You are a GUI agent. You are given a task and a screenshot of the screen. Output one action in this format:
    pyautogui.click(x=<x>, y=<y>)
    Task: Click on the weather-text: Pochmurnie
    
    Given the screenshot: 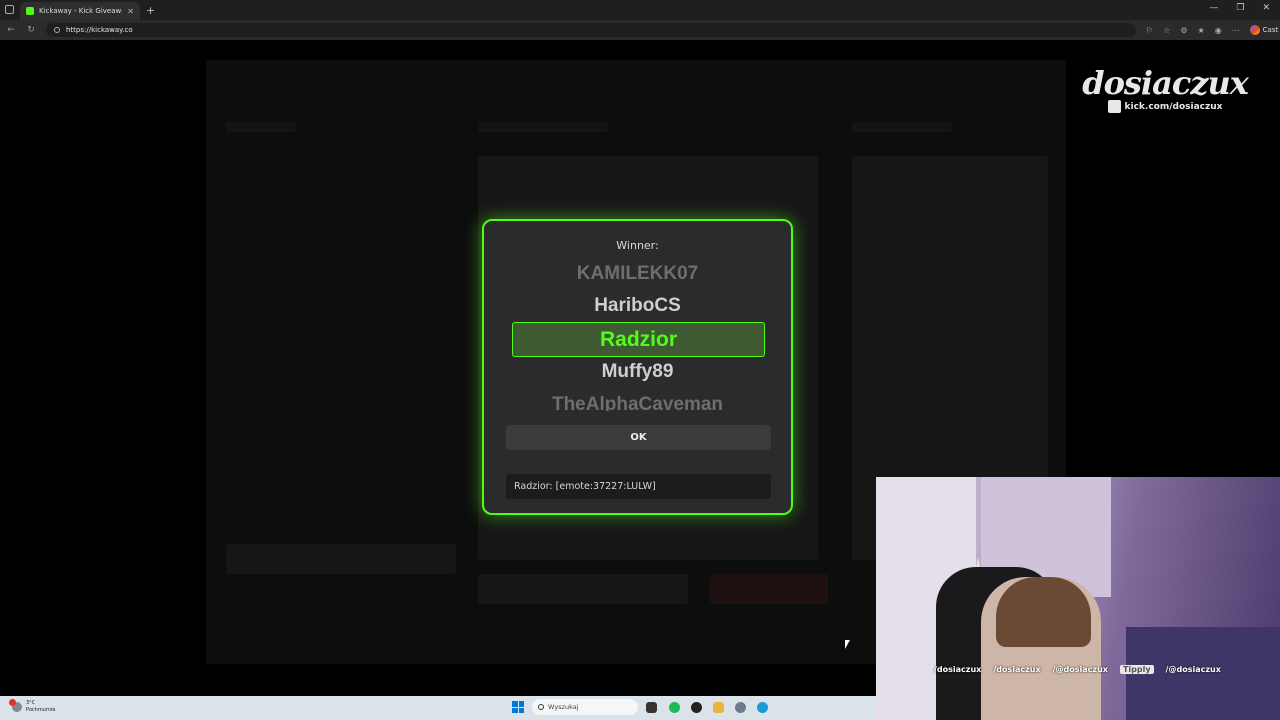 What is the action you would take?
    pyautogui.click(x=41, y=710)
    